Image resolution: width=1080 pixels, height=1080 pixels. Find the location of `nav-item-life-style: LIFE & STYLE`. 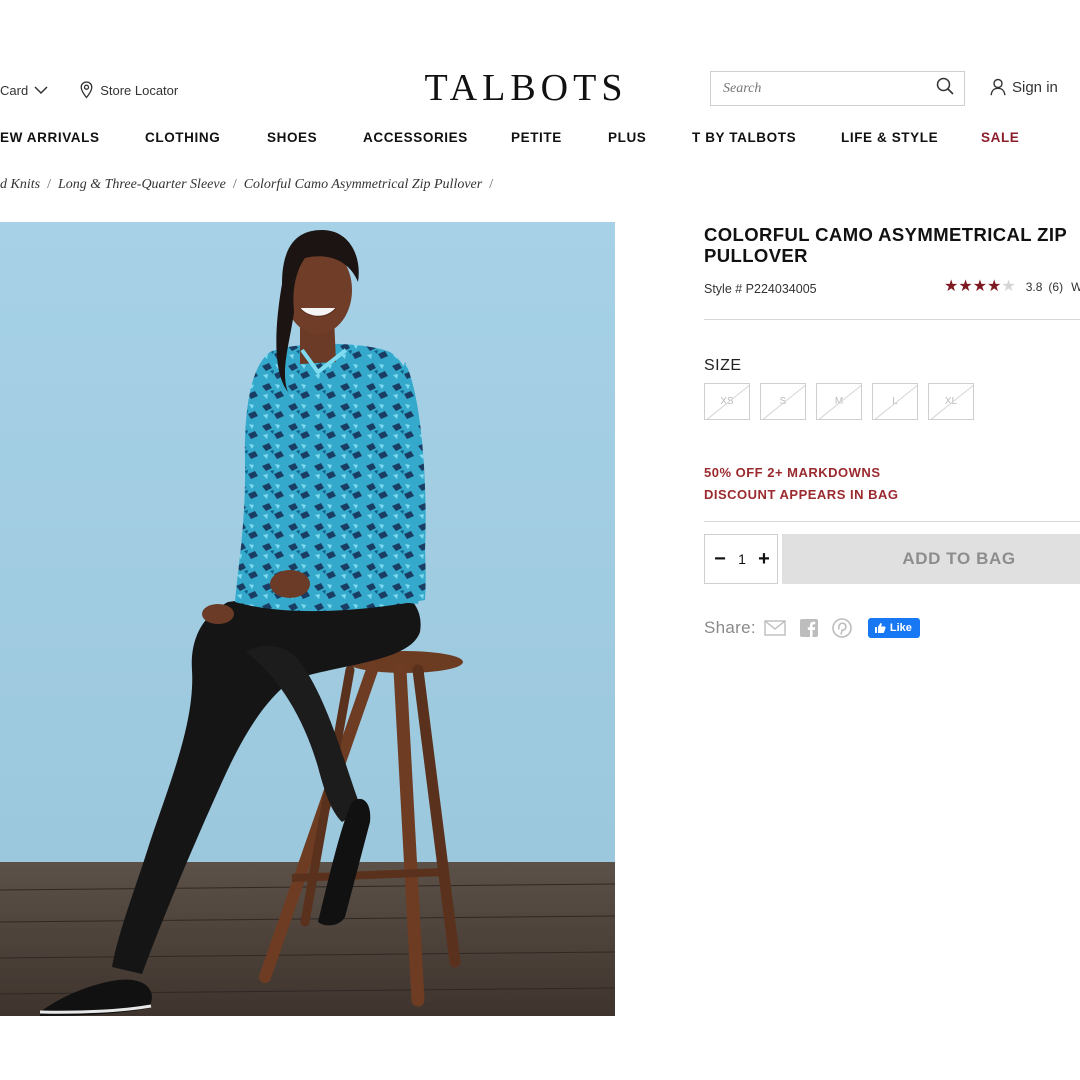

nav-item-life-style: LIFE & STYLE is located at coordinates (889, 137).